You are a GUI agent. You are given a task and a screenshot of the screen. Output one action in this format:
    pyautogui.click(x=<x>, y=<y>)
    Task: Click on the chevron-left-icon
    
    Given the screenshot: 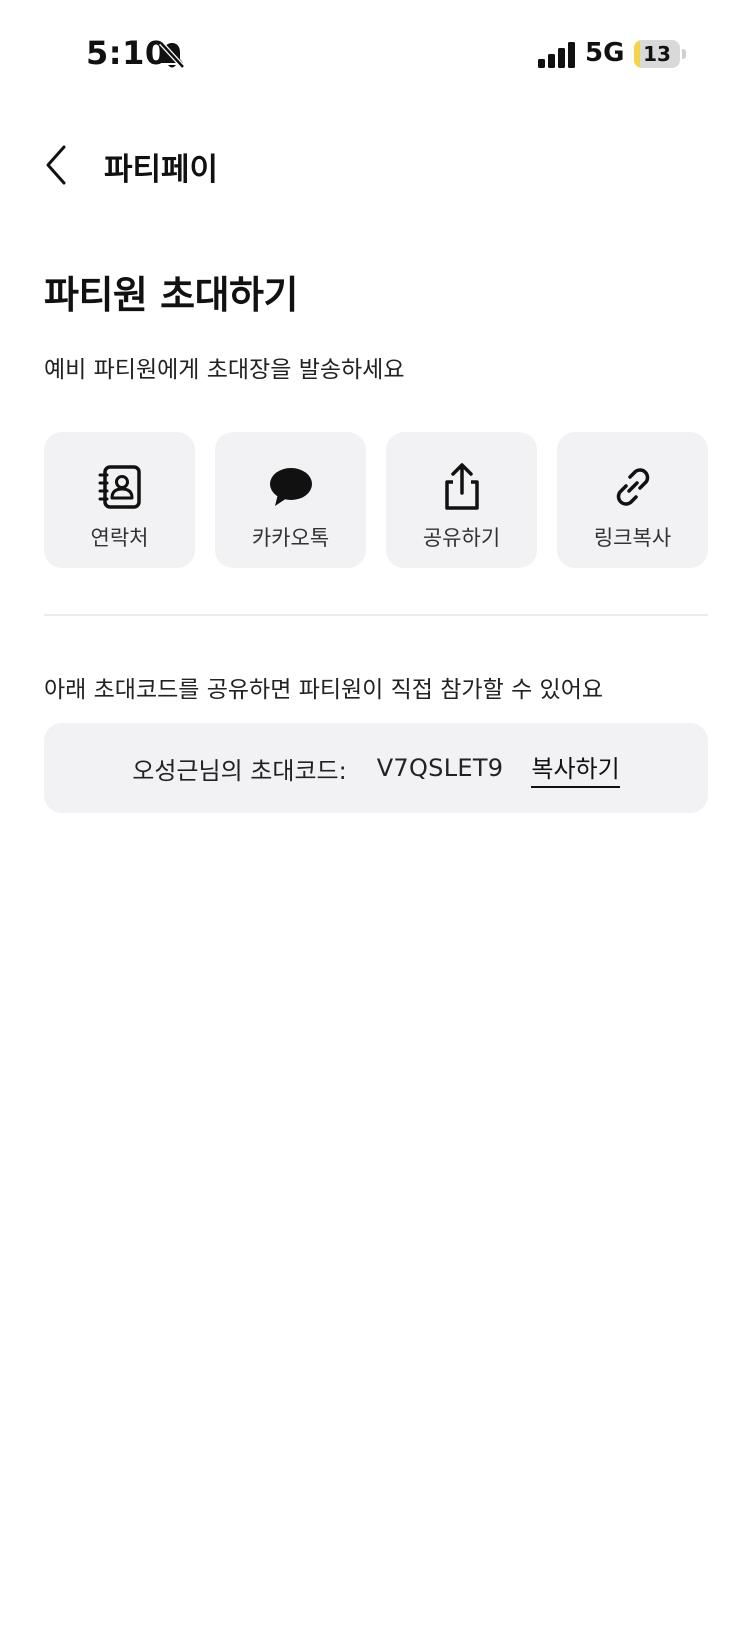 What is the action you would take?
    pyautogui.click(x=56, y=165)
    